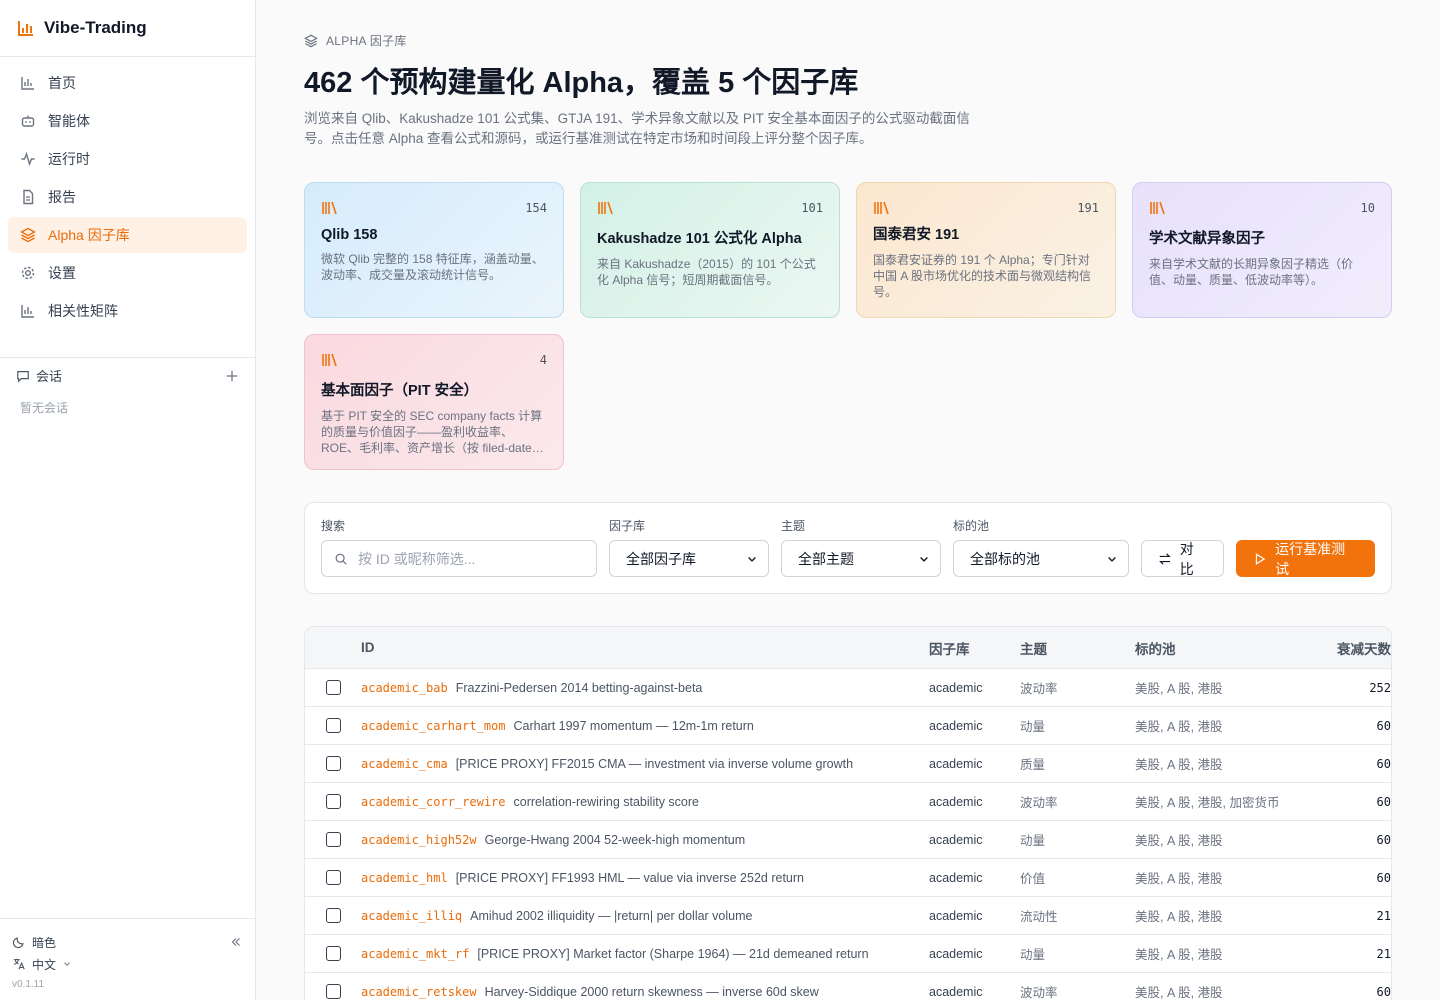 The width and height of the screenshot is (1440, 1000). I want to click on pool-select: 全部标的池, so click(1041, 558).